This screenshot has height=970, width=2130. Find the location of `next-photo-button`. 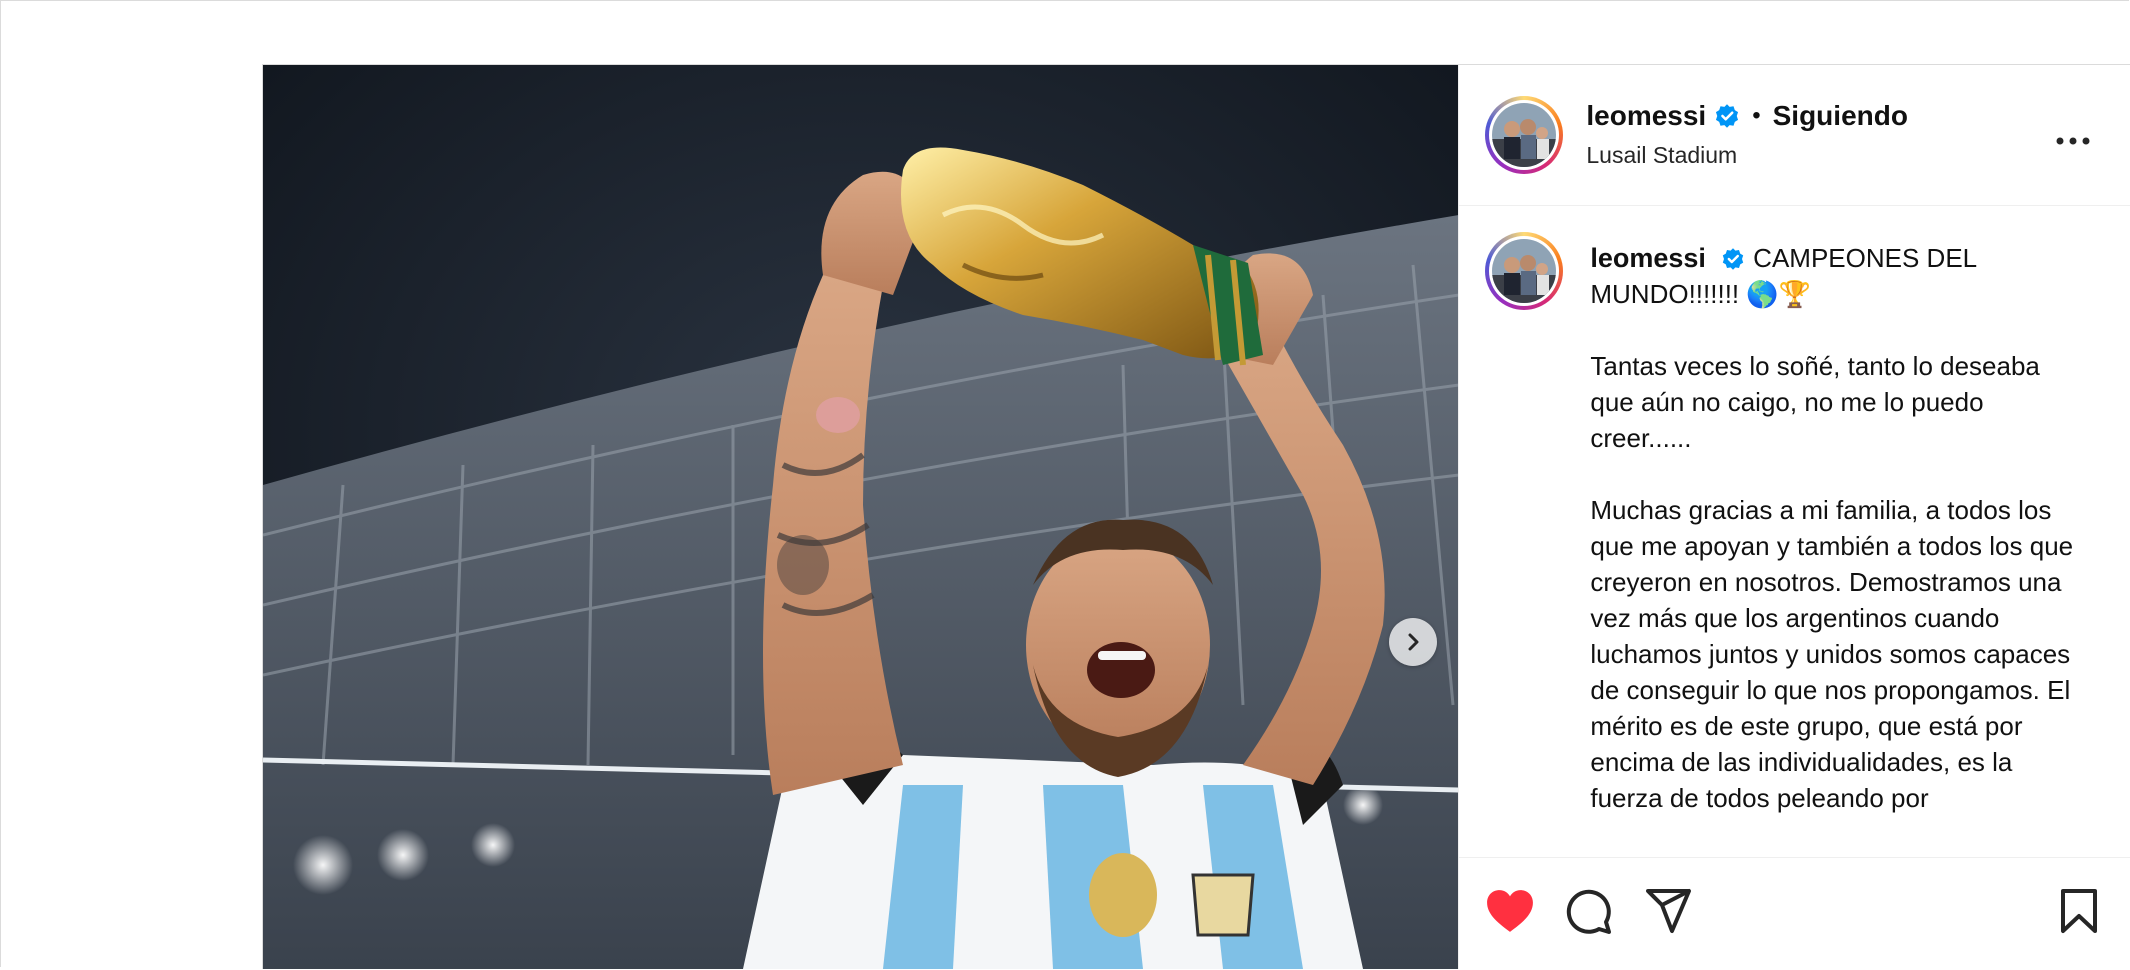

next-photo-button is located at coordinates (1413, 642).